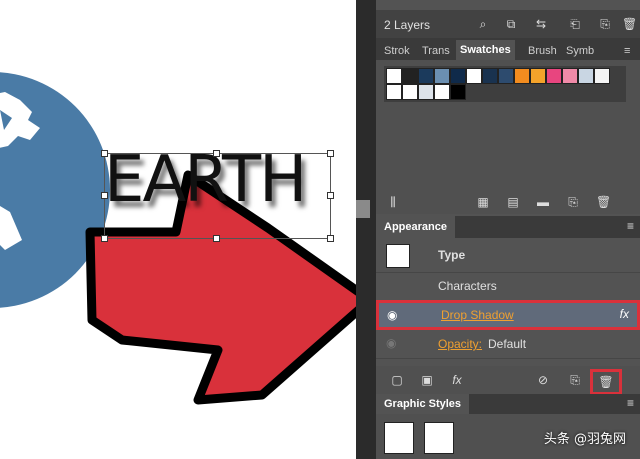  What do you see at coordinates (436, 51) in the screenshot?
I see `tab-transparency: Trans` at bounding box center [436, 51].